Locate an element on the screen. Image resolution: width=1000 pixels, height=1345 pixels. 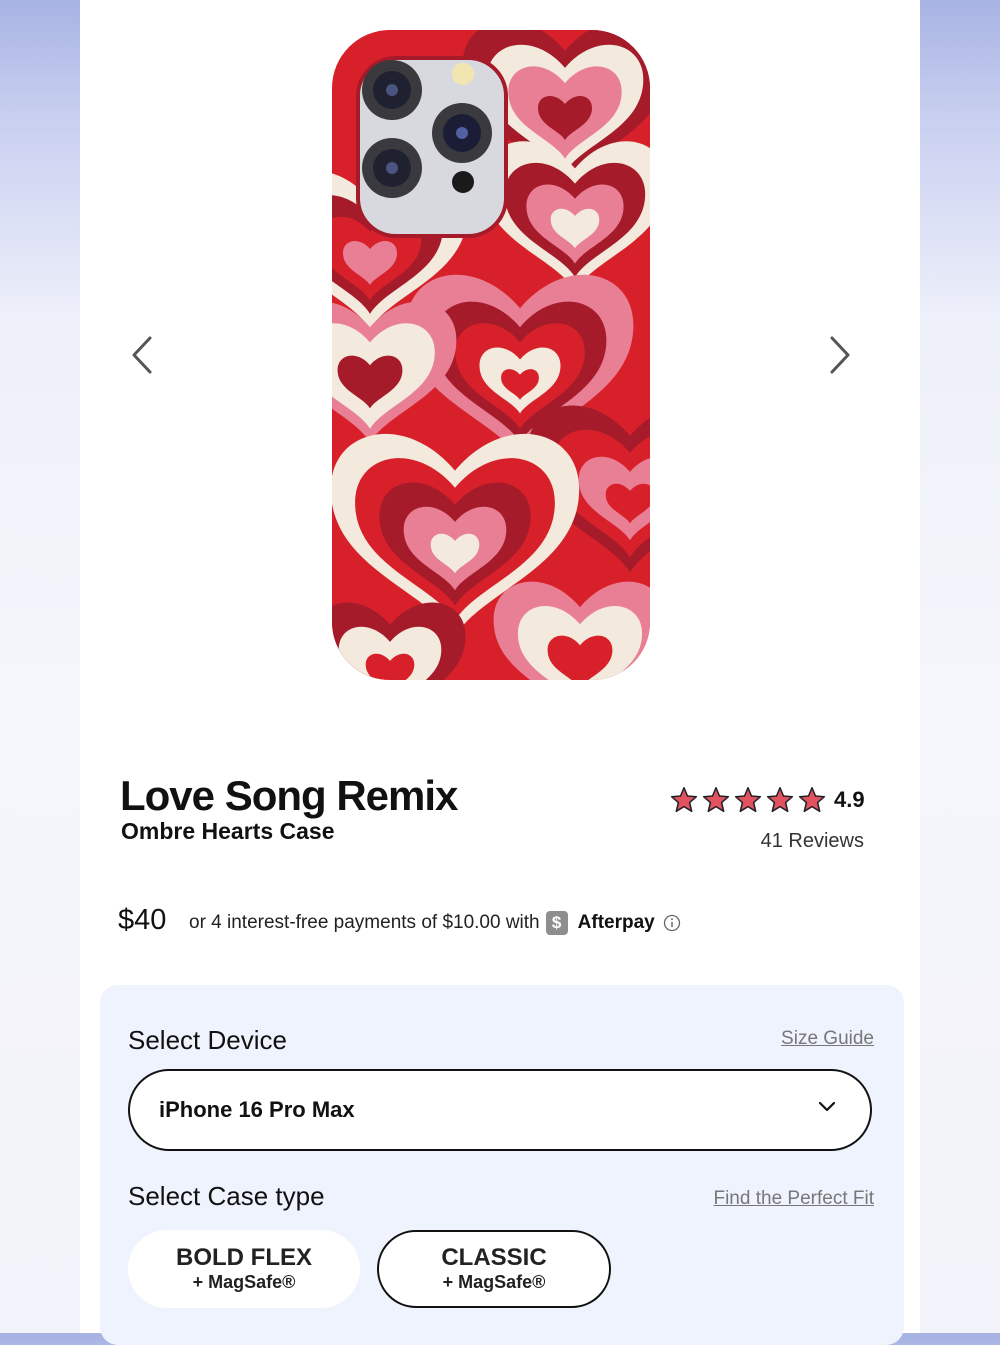
chevron-down-icon is located at coordinates (827, 1106).